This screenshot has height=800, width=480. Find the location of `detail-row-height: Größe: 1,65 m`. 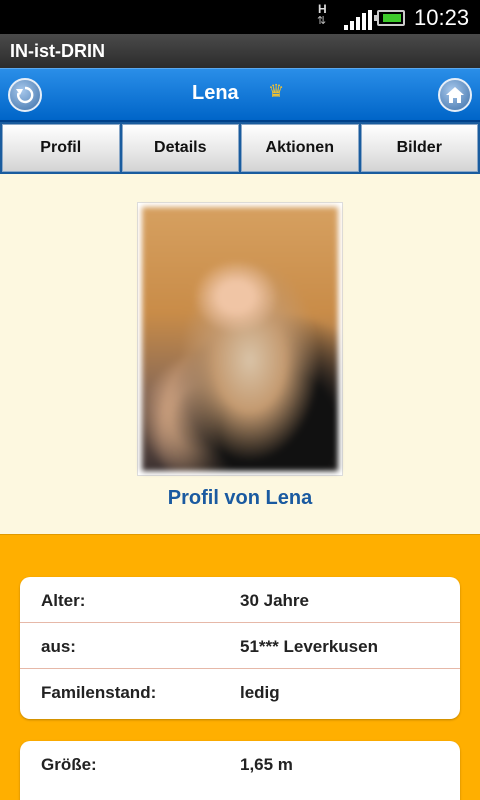

detail-row-height: Größe: 1,65 m is located at coordinates (240, 764).